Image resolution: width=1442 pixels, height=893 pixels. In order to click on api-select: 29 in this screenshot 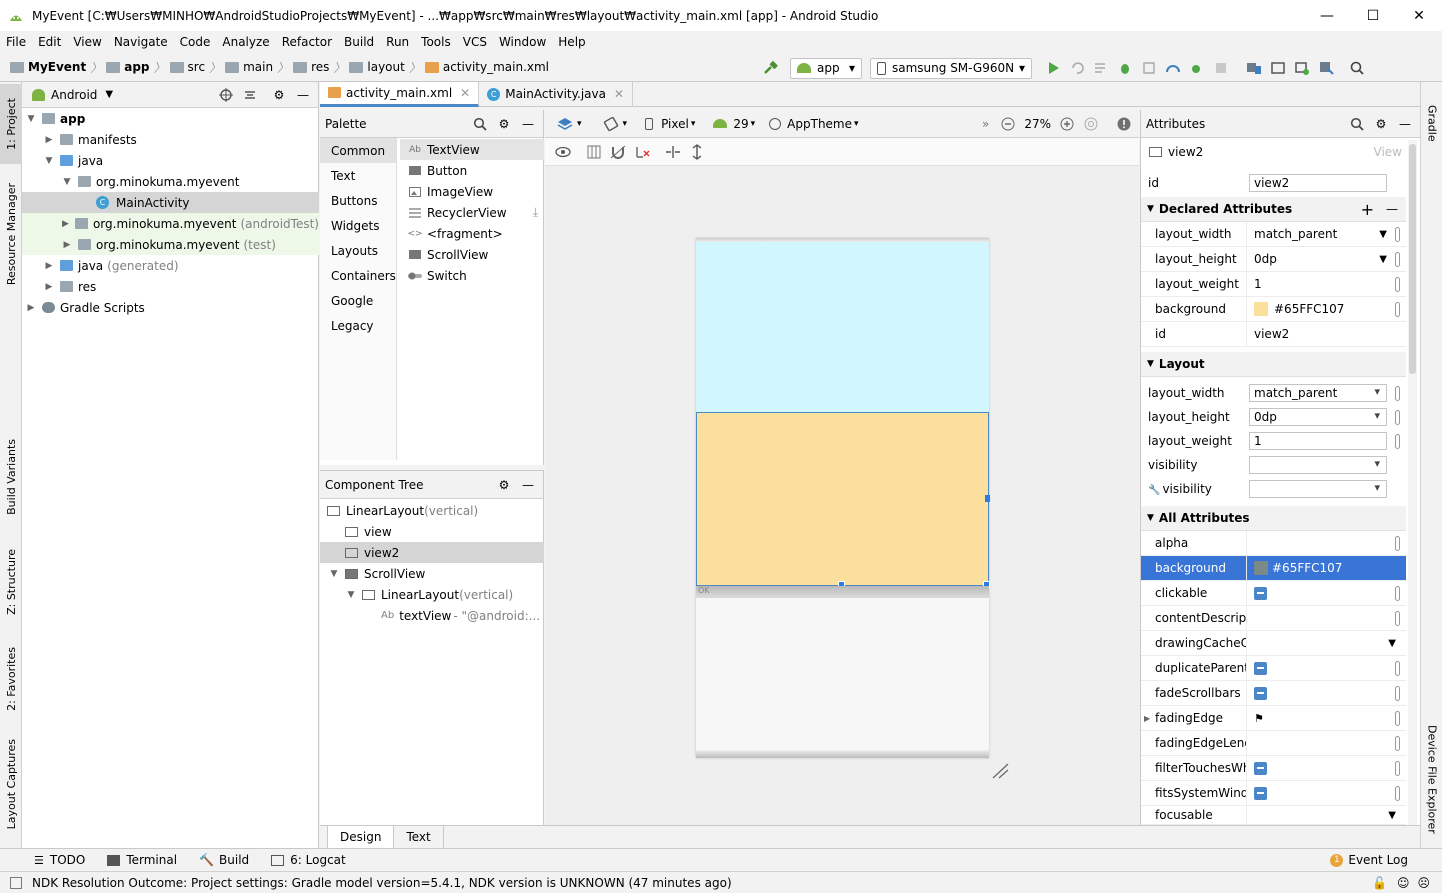, I will do `click(740, 124)`.